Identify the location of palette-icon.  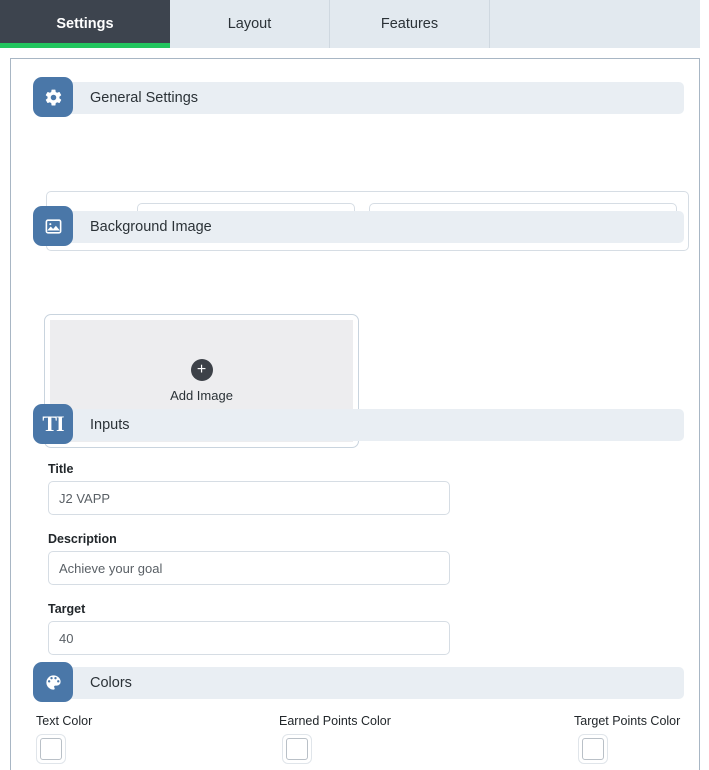
(53, 682).